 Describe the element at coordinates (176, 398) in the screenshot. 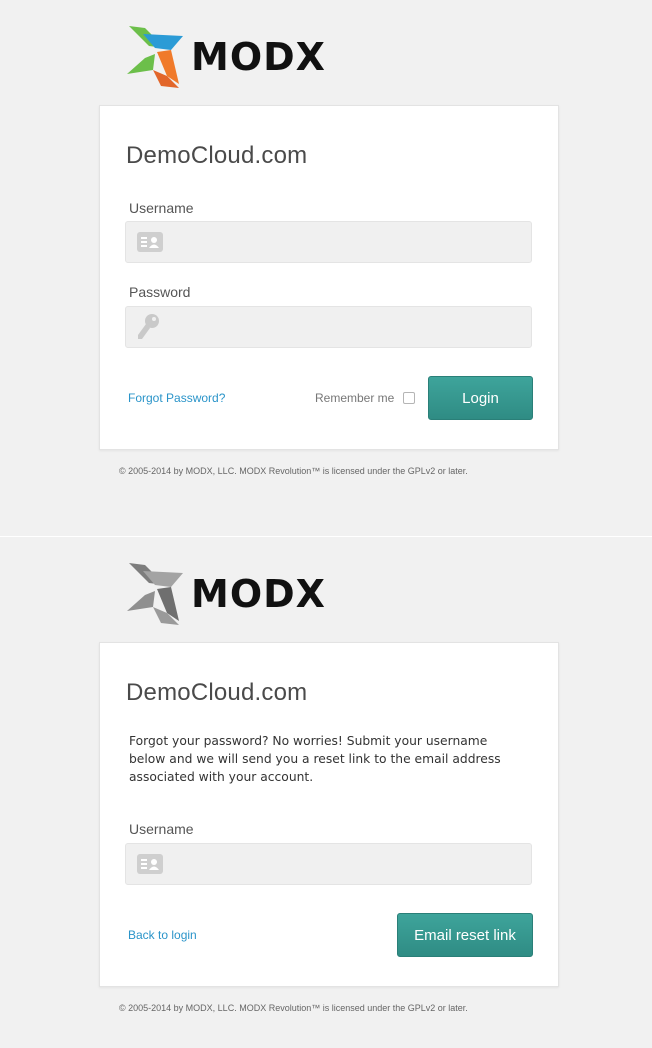

I see `forgot-password-link: Forgot Password?` at that location.